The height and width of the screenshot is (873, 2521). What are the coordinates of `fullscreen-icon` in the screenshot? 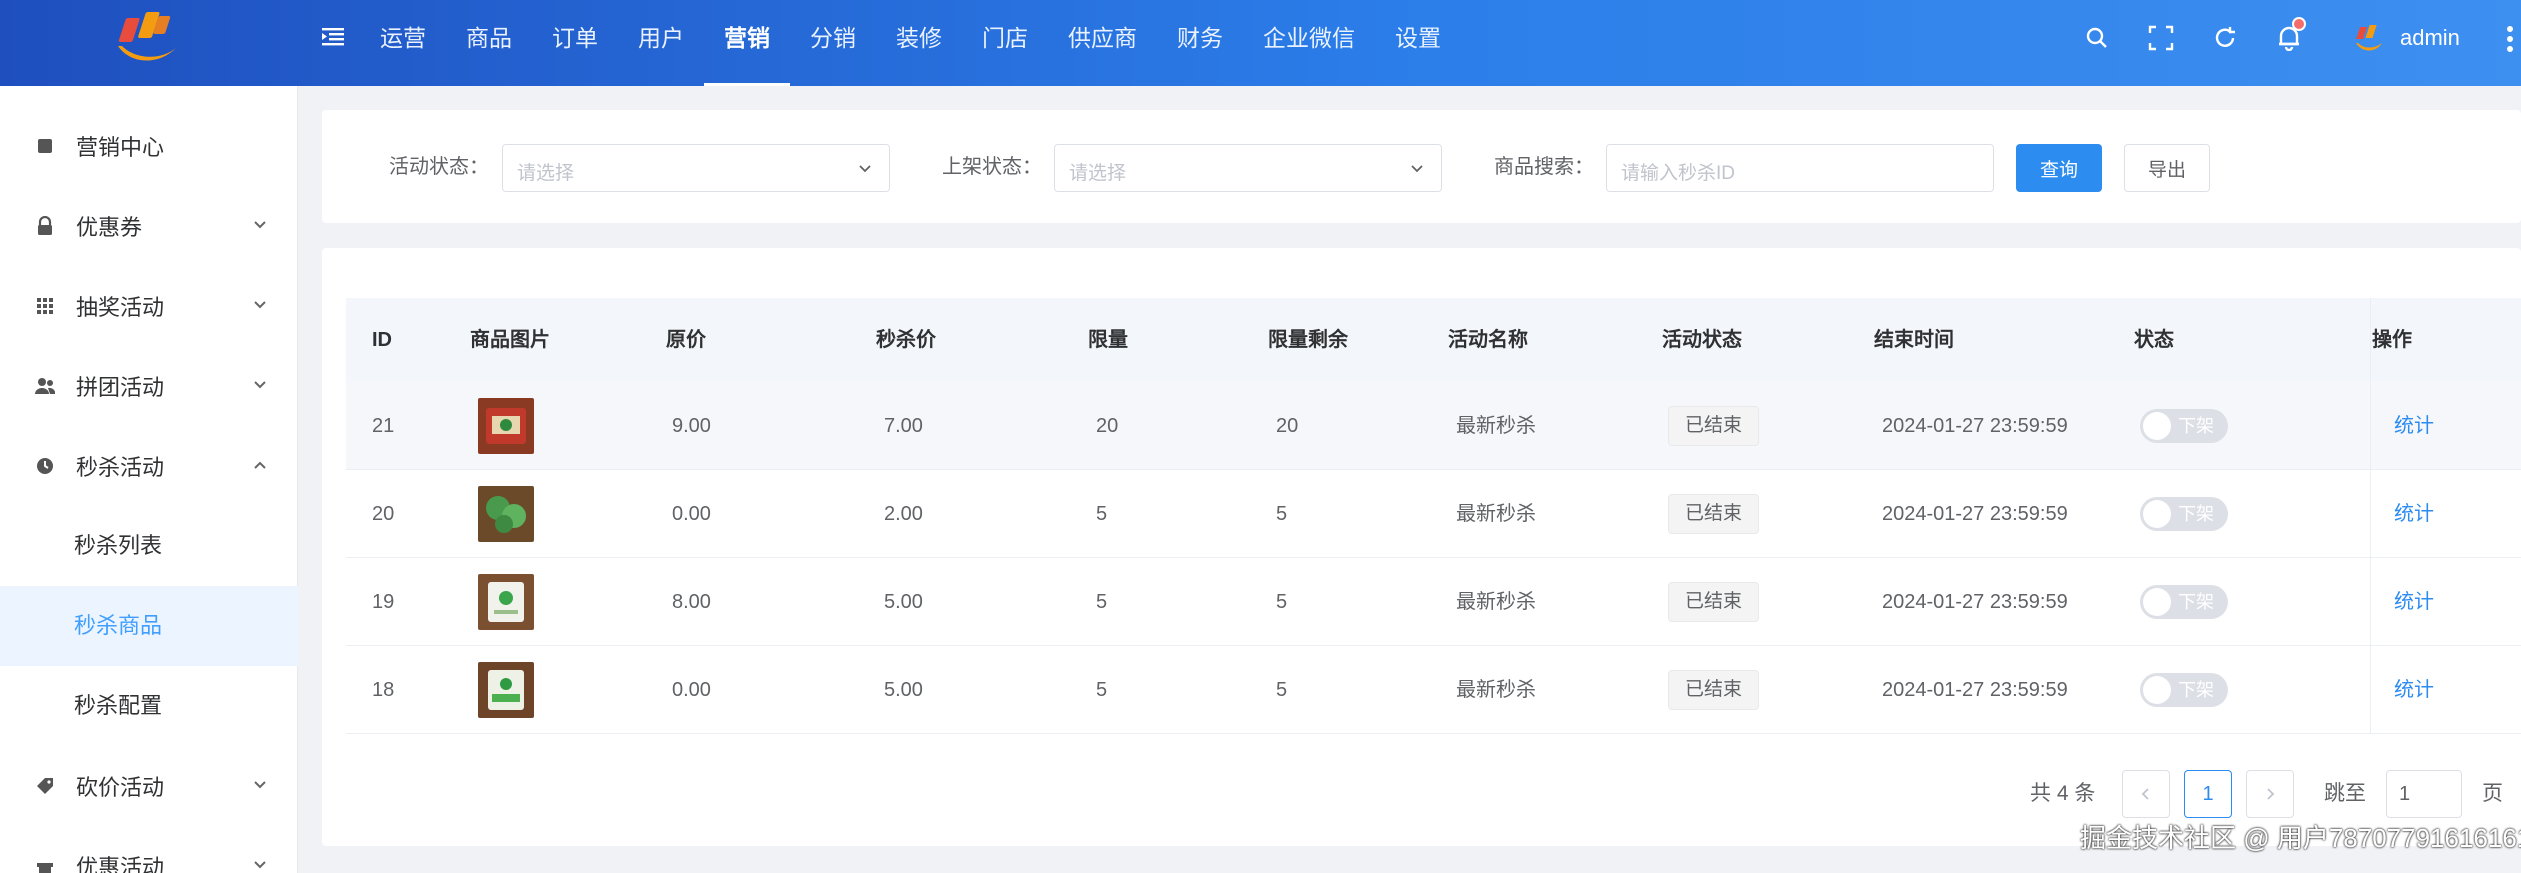 It's located at (2161, 38).